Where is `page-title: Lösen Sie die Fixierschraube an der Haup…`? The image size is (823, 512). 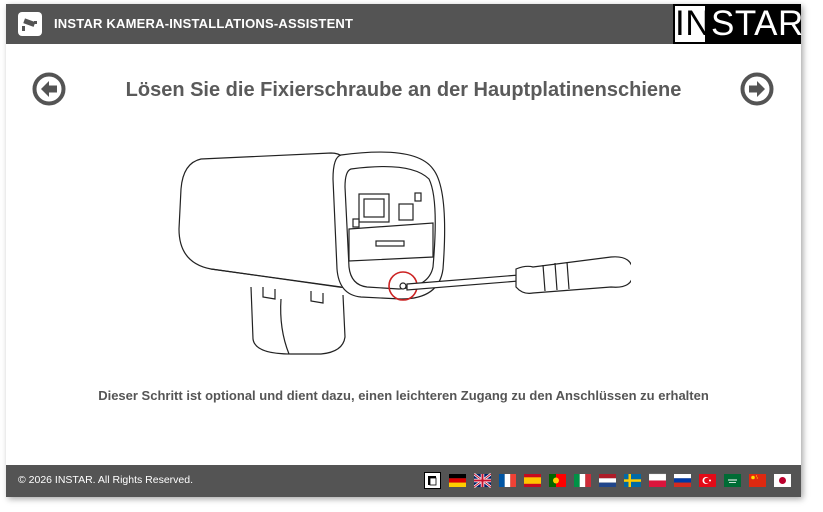
page-title: Lösen Sie die Fixierschraube an der Haup… is located at coordinates (403, 90).